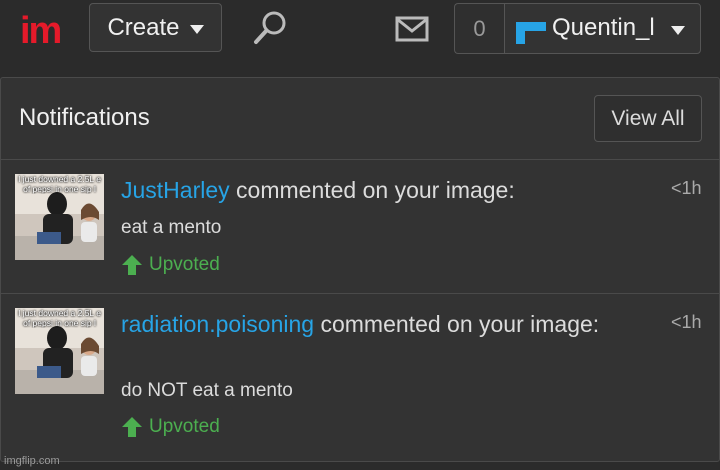  Describe the element at coordinates (171, 227) in the screenshot. I see `comment-text: eat a mento` at that location.